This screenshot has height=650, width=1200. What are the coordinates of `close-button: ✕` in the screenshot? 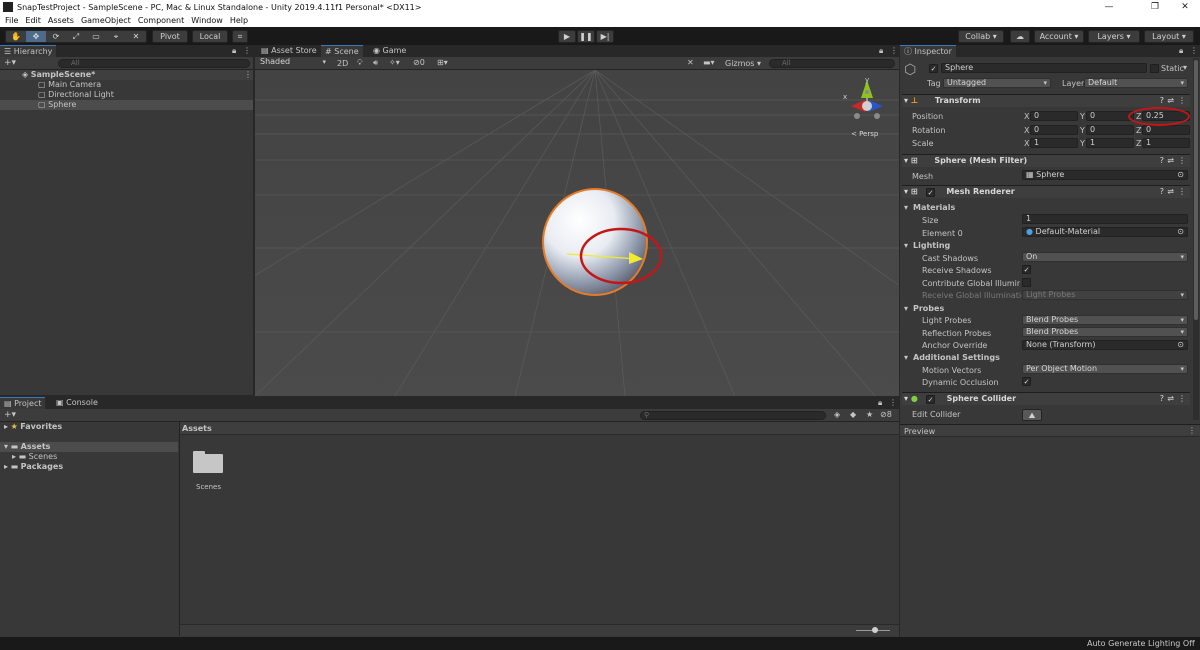 It's located at (1185, 7).